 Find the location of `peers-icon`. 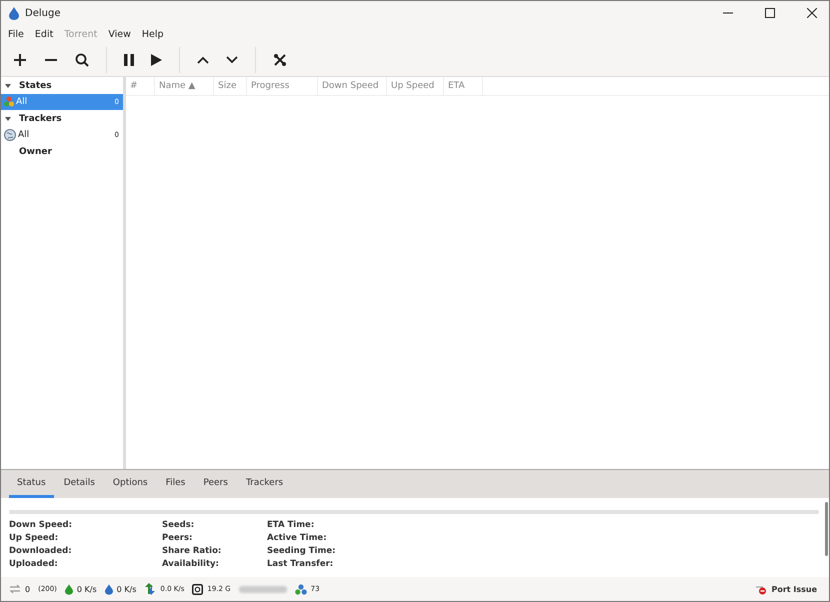

peers-icon is located at coordinates (300, 589).